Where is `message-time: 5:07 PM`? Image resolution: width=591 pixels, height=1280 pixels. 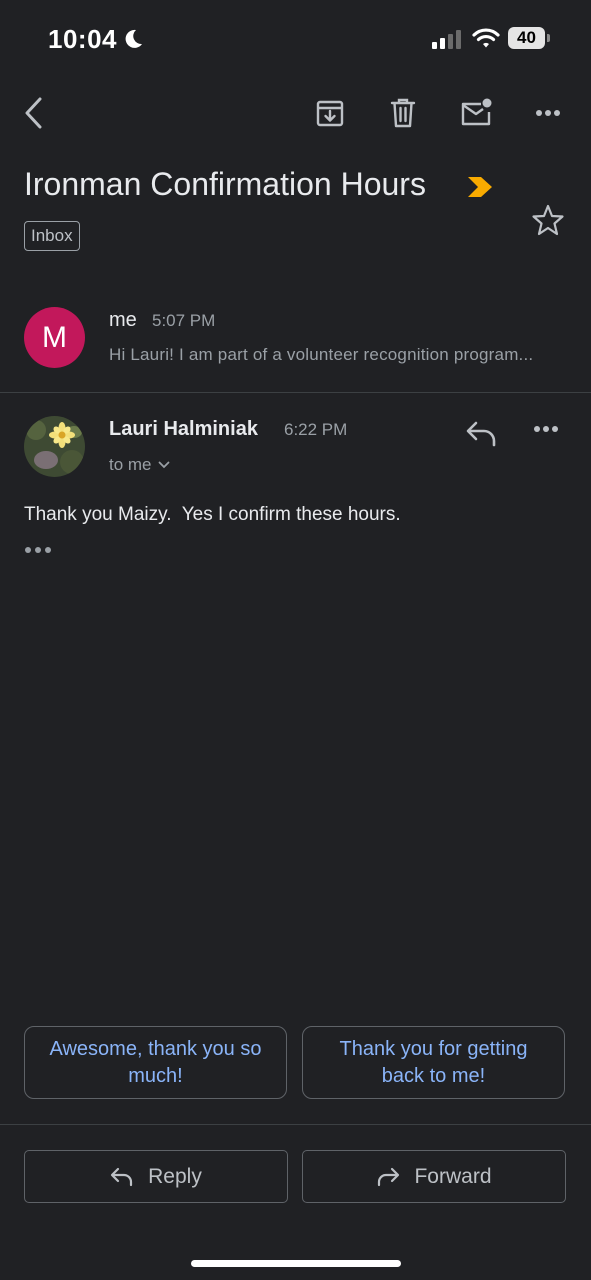
message-time: 5:07 PM is located at coordinates (184, 320).